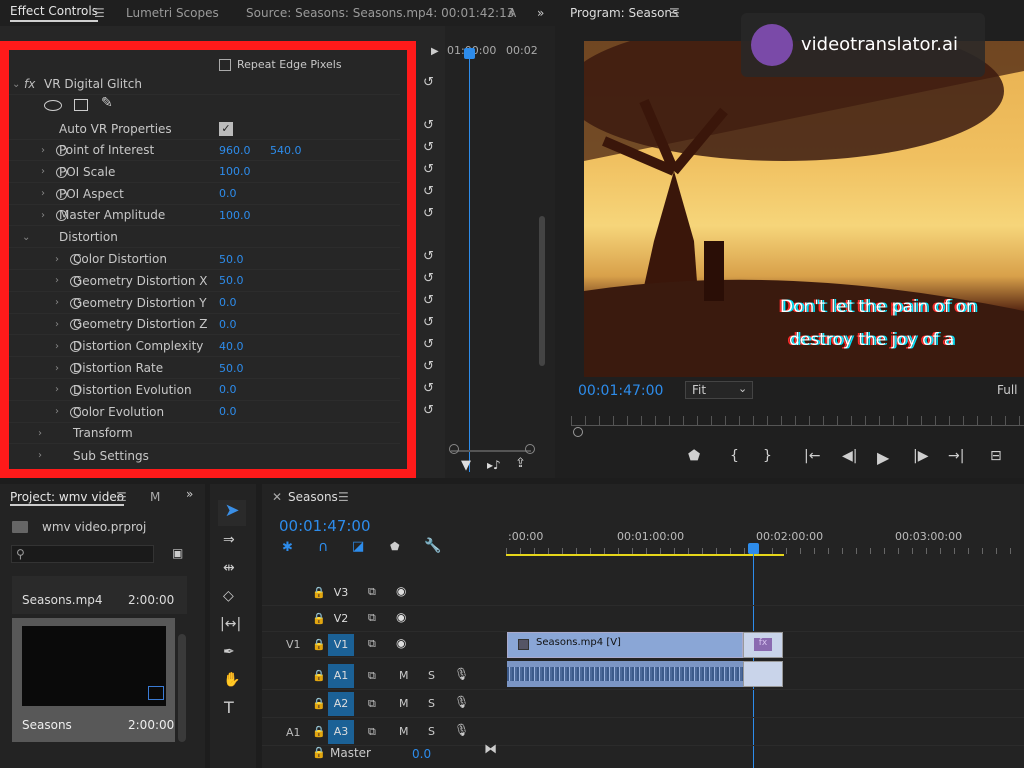  Describe the element at coordinates (996, 456) in the screenshot. I see `lift-icon: ⊟` at that location.